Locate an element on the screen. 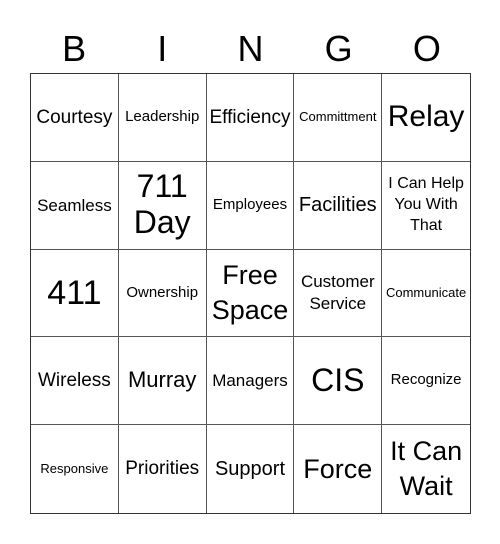 Image resolution: width=500 pixels, height=544 pixels. header-letter-b: B is located at coordinates (74, 48).